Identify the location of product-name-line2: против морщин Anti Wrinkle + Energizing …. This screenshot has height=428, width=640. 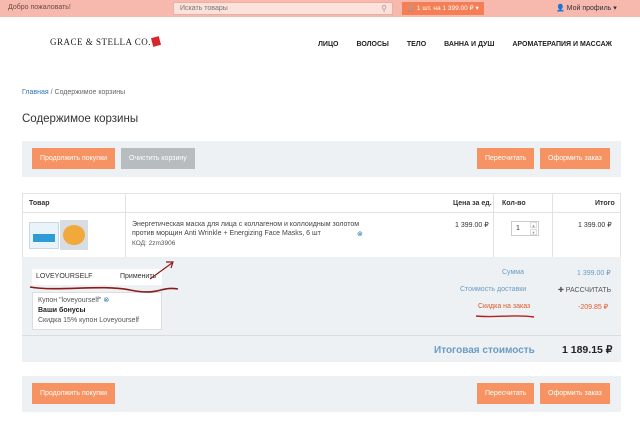
(226, 233).